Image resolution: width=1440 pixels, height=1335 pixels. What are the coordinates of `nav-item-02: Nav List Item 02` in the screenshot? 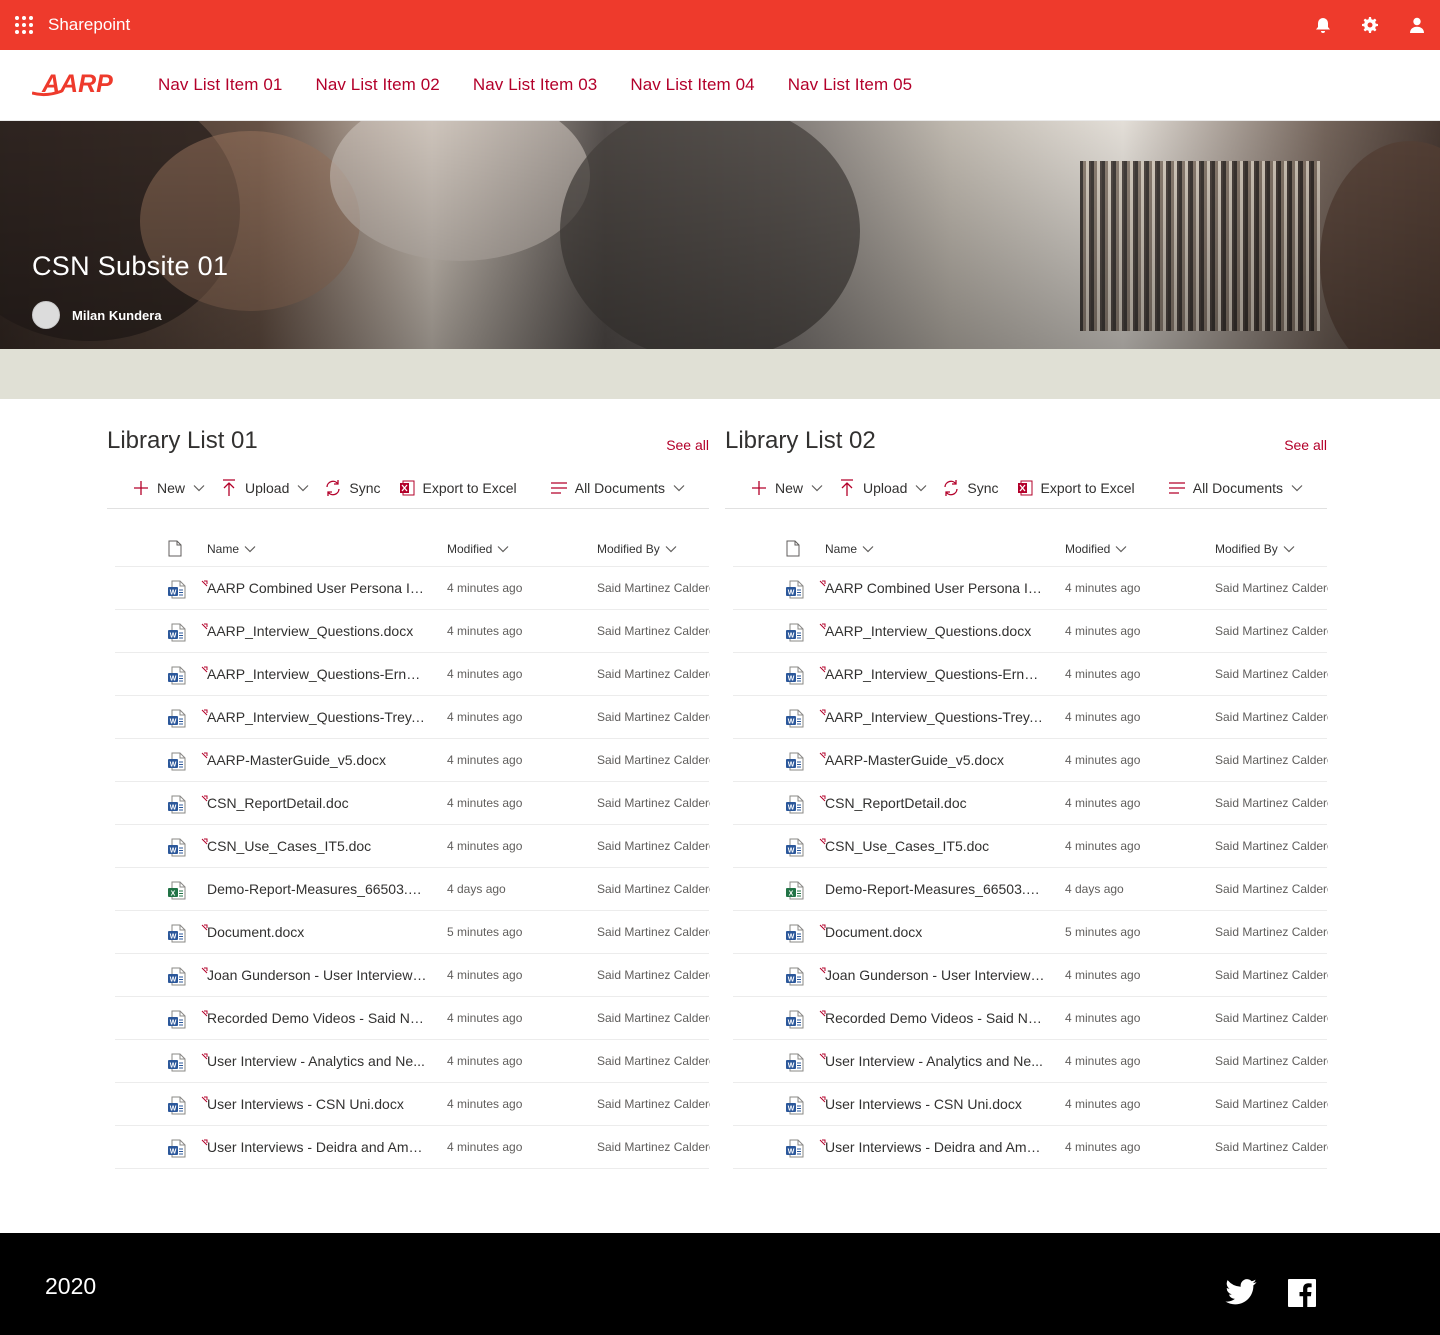 It's located at (377, 85).